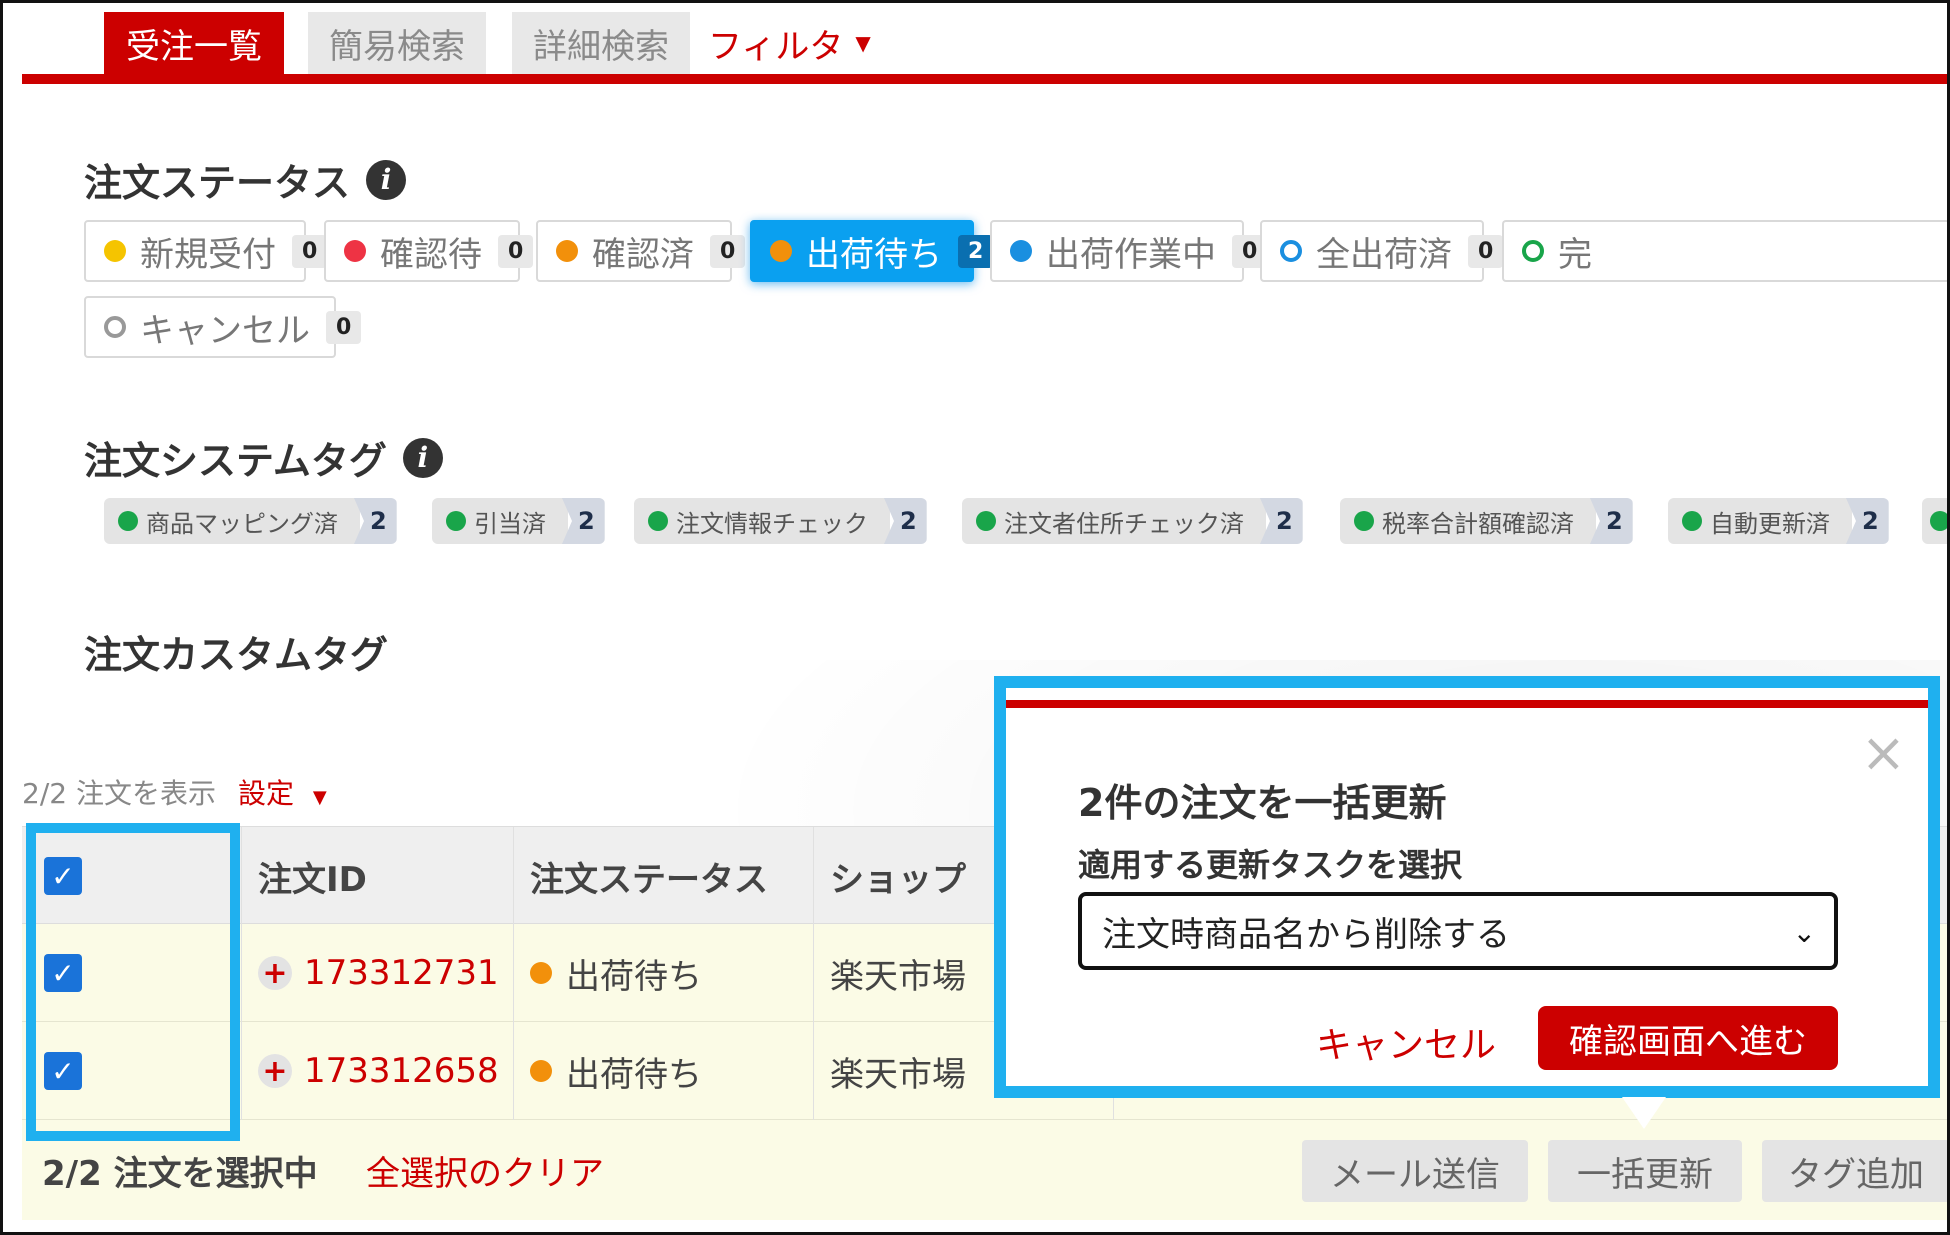 The height and width of the screenshot is (1235, 1950). I want to click on settings-label: 設定, so click(265, 793).